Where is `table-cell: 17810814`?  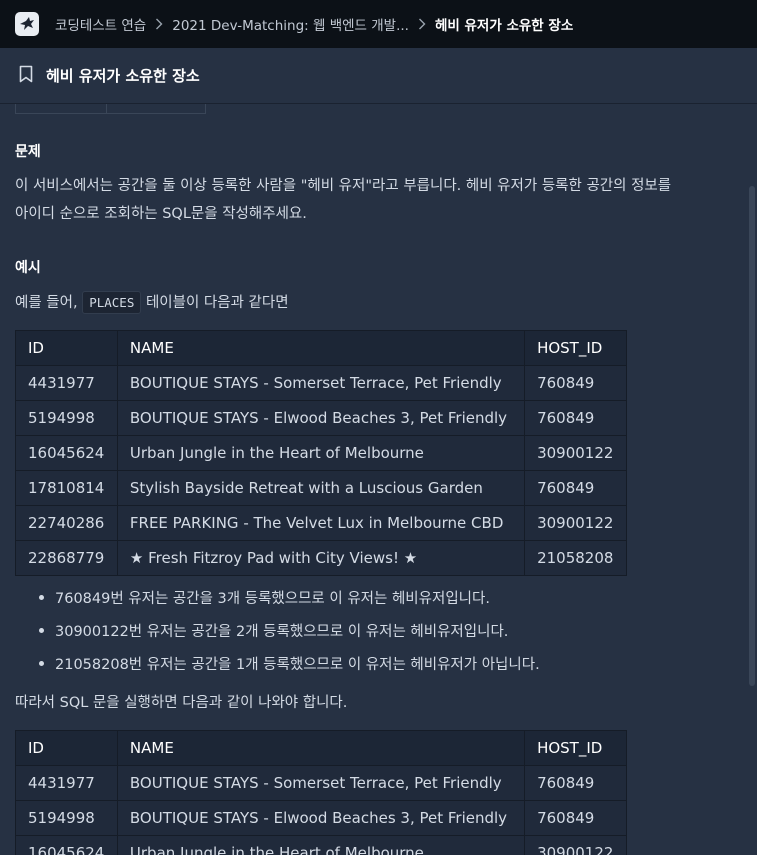
table-cell: 17810814 is located at coordinates (66, 488).